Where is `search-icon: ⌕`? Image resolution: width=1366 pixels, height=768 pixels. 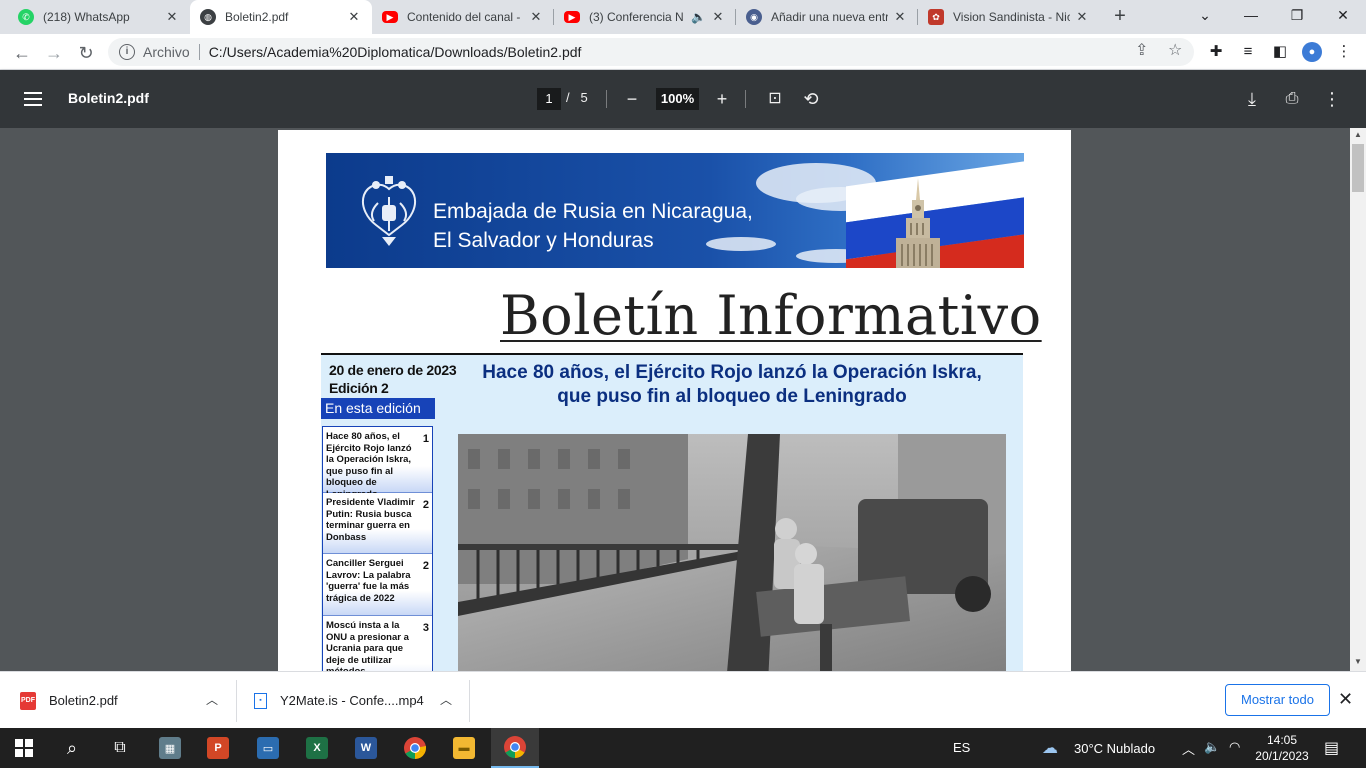
search-icon: ⌕ is located at coordinates (72, 748).